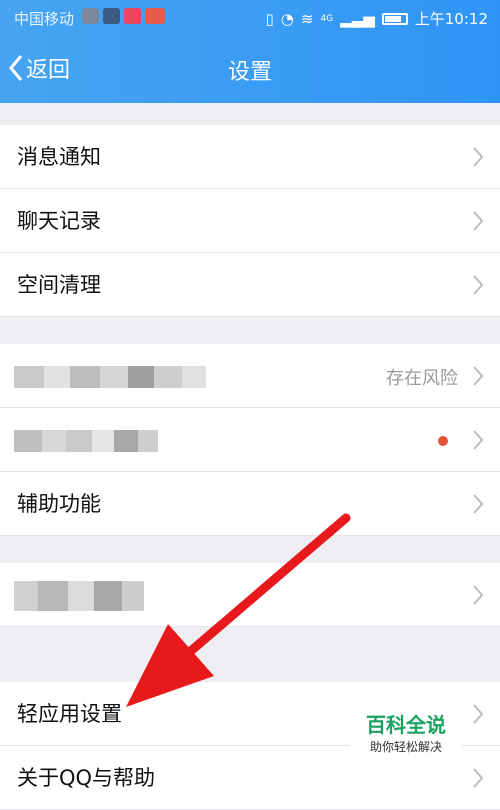 This screenshot has width=500, height=810. Describe the element at coordinates (250, 440) in the screenshot. I see `settings-item-blurred` at that location.